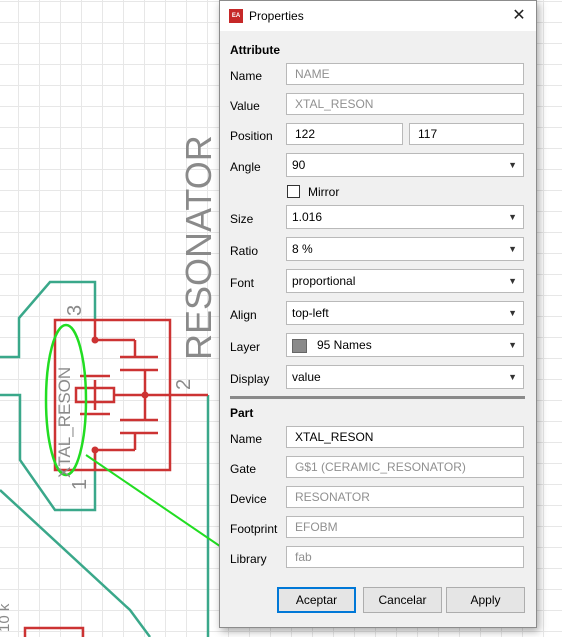  I want to click on library-label: Library, so click(248, 559).